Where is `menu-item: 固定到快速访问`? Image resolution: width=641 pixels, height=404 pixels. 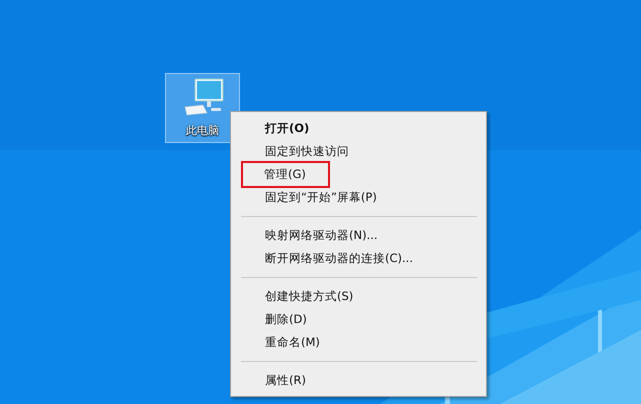
menu-item: 固定到快速访问 is located at coordinates (290, 151).